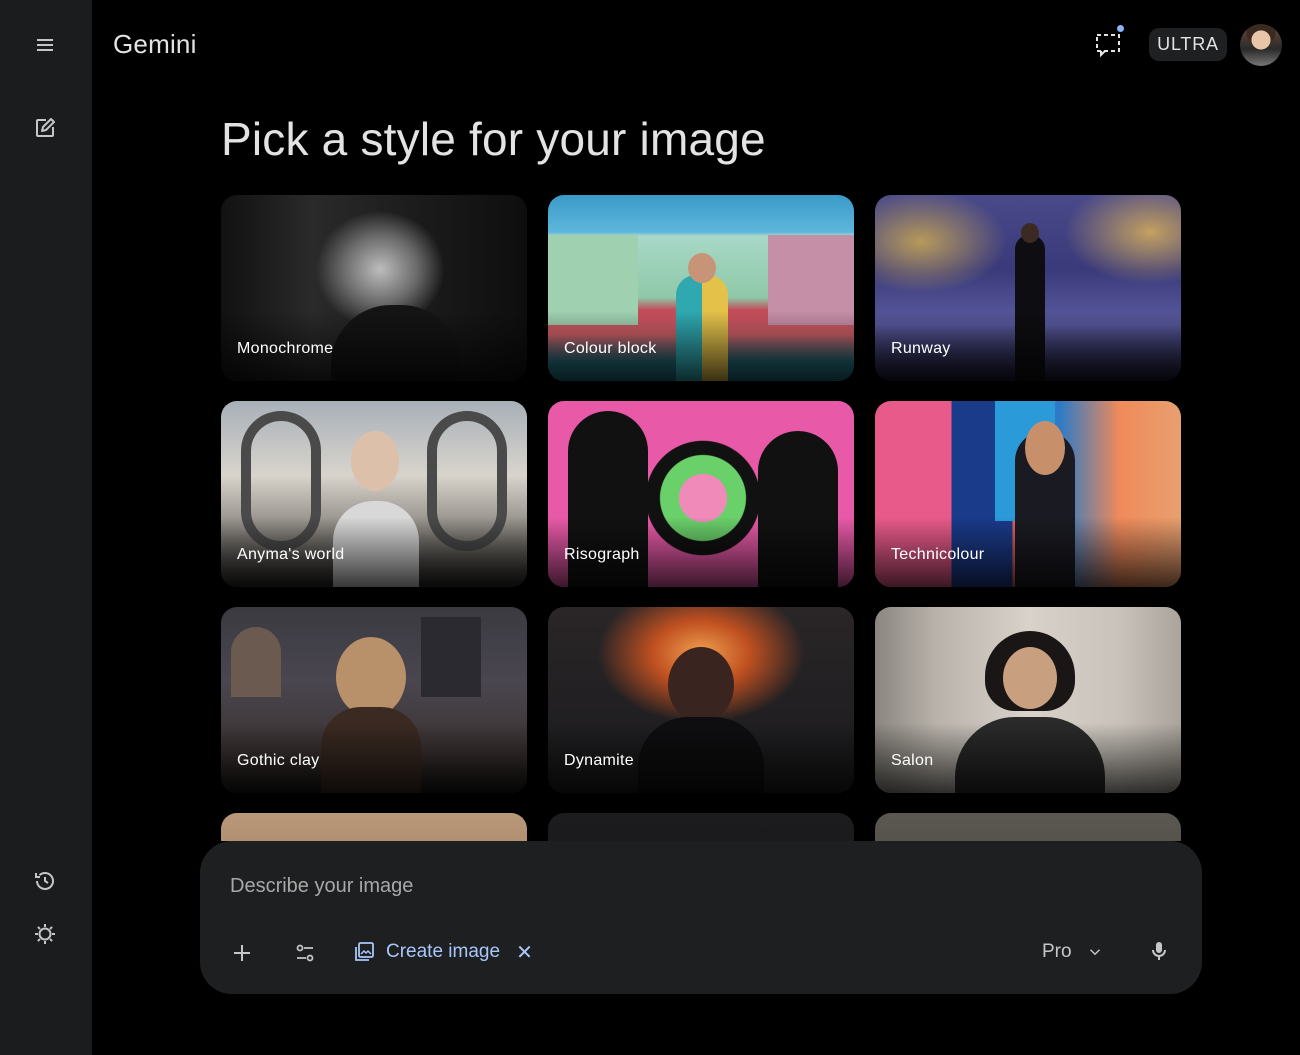 This screenshot has width=1300, height=1055. I want to click on plus-icon, so click(242, 953).